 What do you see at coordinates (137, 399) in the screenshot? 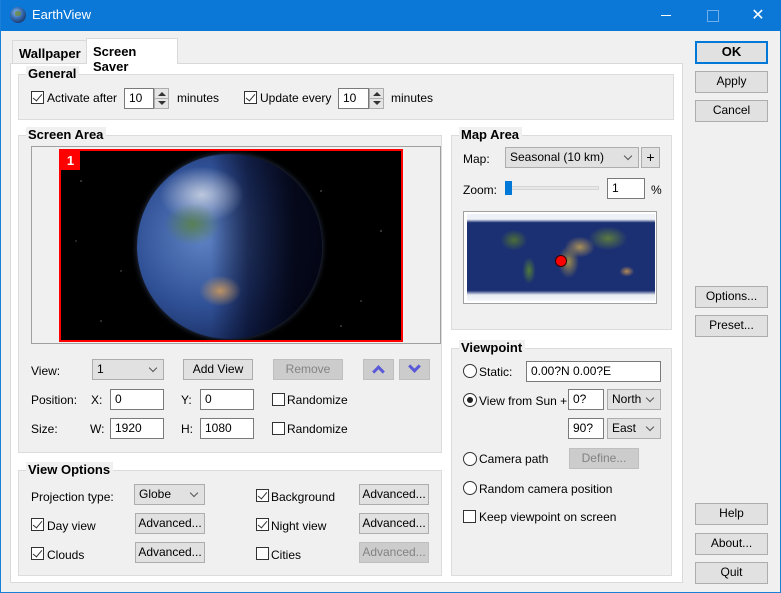
I see `position-x-input: 0` at bounding box center [137, 399].